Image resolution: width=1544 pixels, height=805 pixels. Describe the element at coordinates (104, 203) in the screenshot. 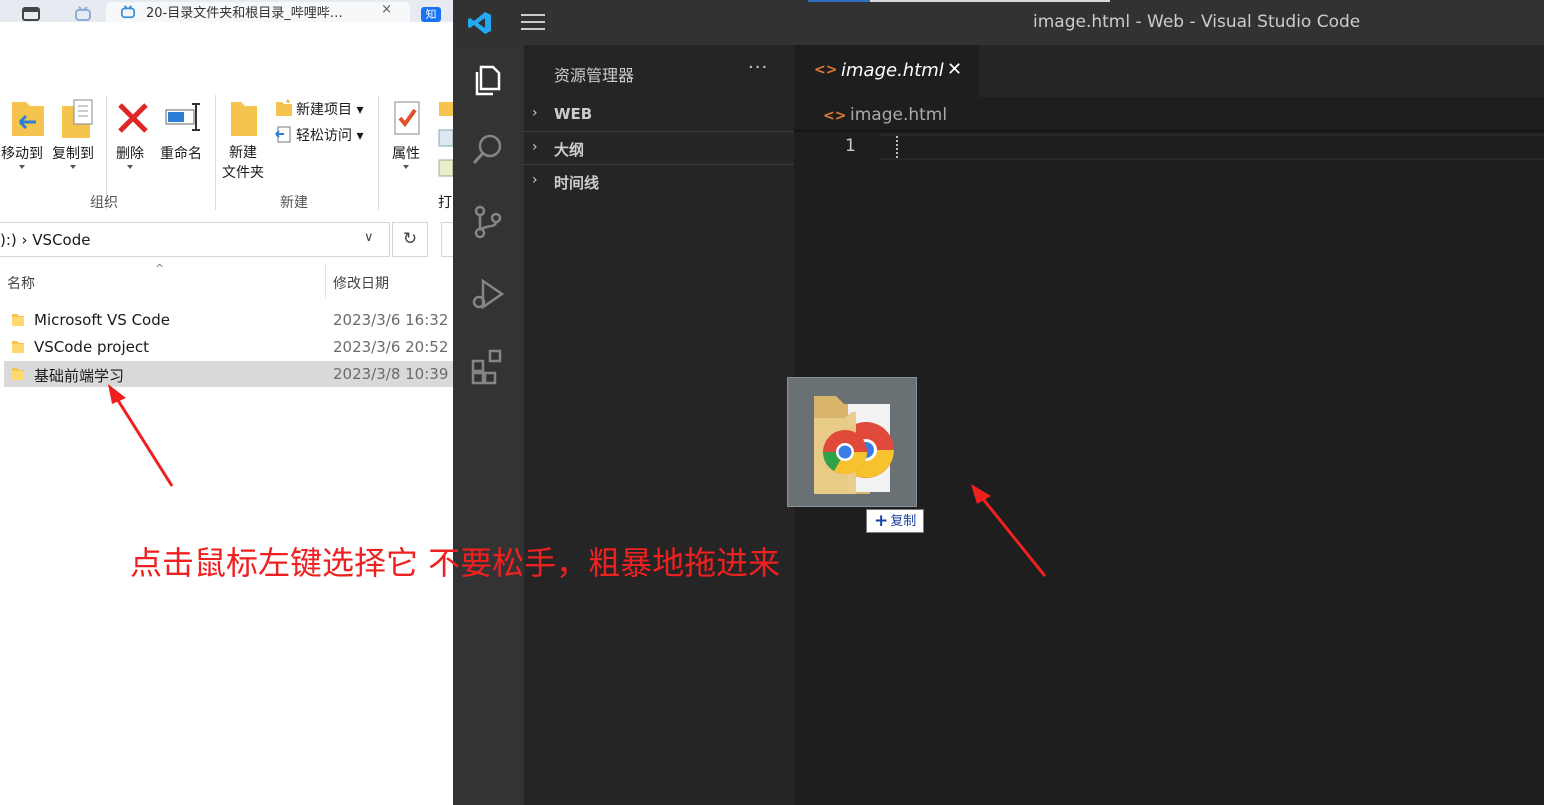

I see `organize-group-label: 组织` at that location.